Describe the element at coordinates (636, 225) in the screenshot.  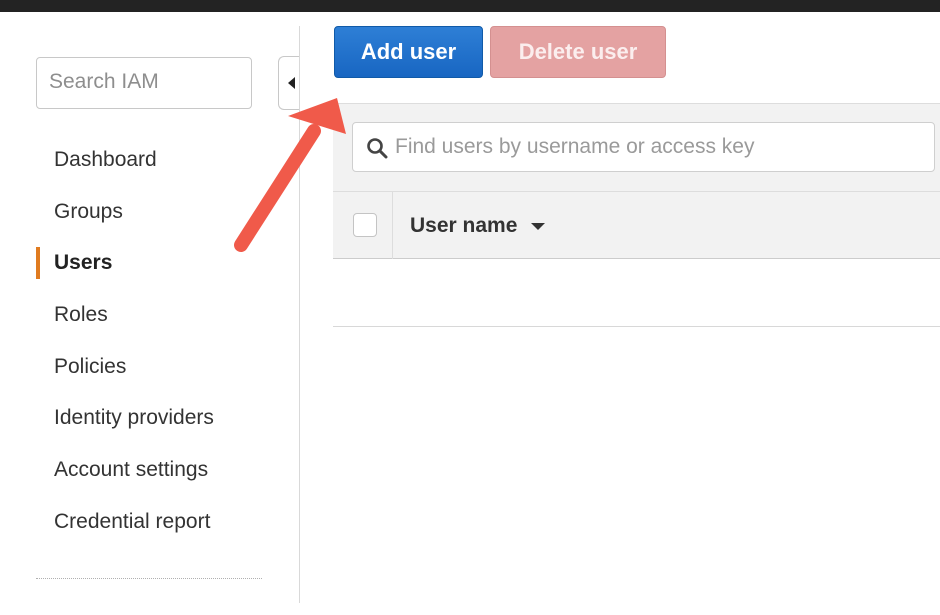
I see `users-table-header: User name` at that location.